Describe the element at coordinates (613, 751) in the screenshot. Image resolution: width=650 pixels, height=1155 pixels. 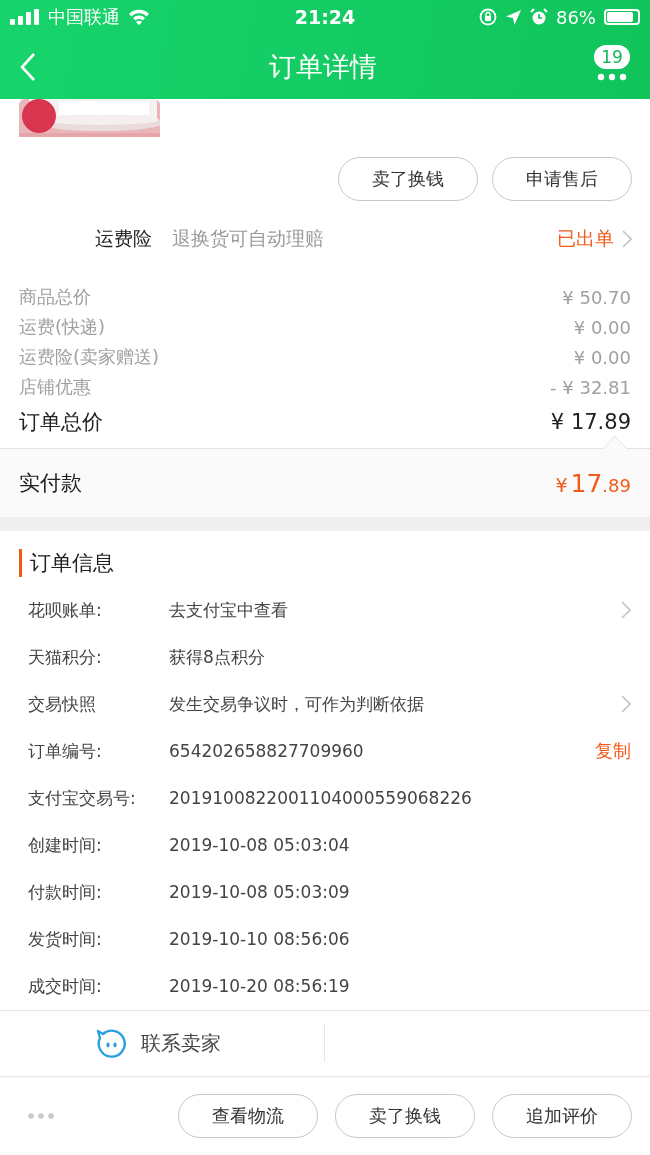
I see `copy-link: 复制` at that location.